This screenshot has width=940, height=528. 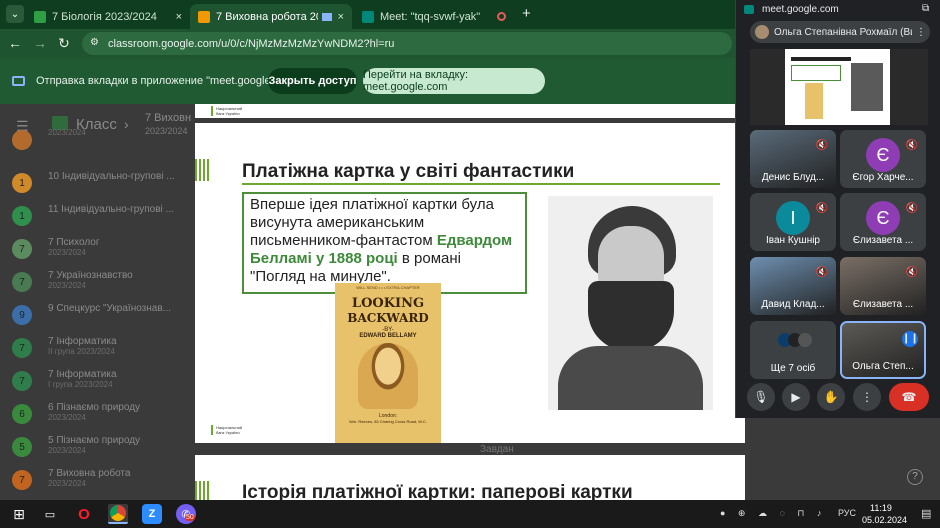 What do you see at coordinates (388, 336) in the screenshot?
I see `book-author: EDWARD BELLAMY` at bounding box center [388, 336].